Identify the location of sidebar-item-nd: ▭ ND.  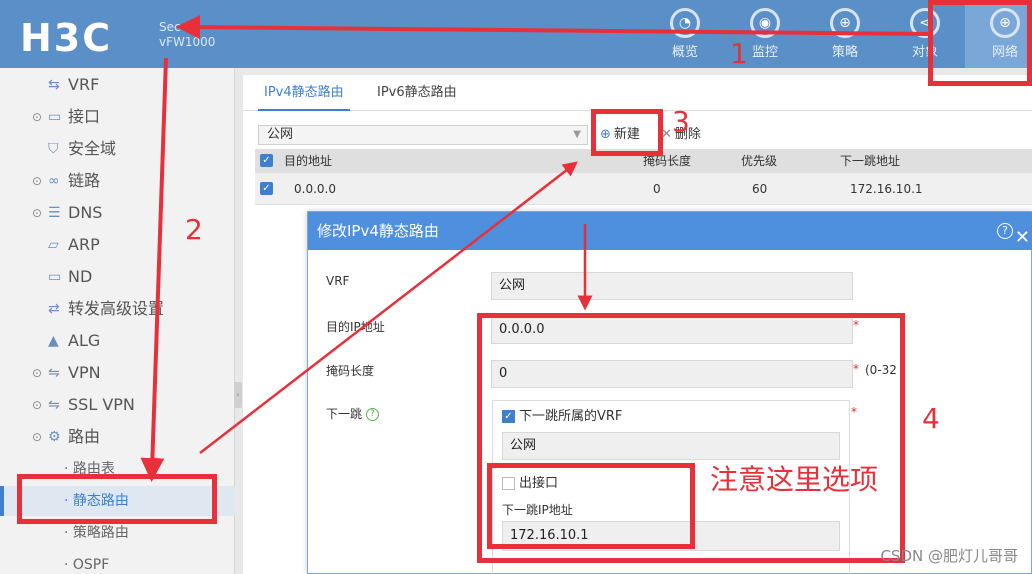
(117, 277).